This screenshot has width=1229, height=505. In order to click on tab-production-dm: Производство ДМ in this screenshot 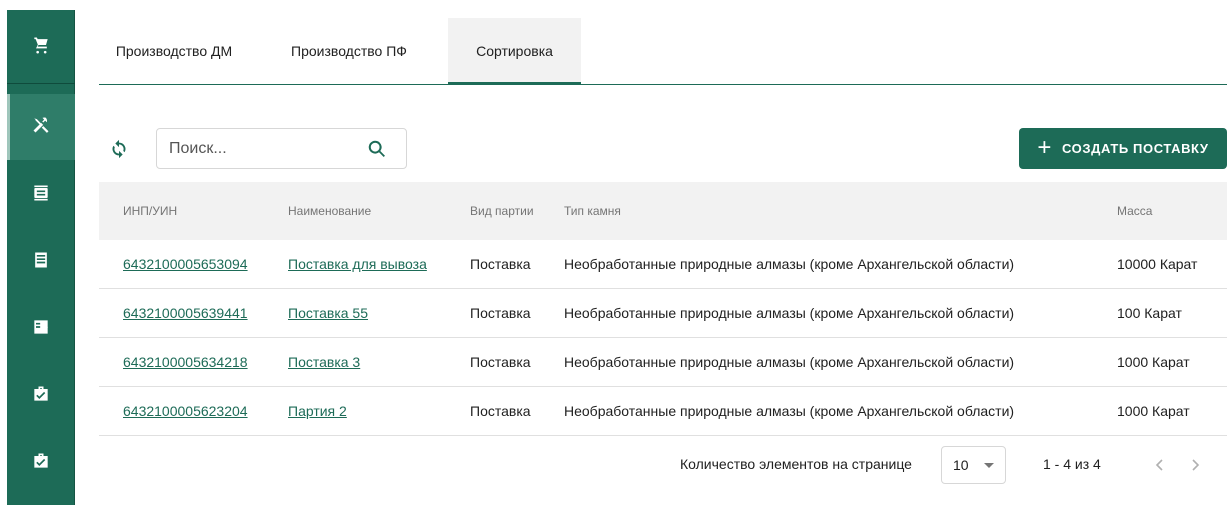, I will do `click(174, 51)`.